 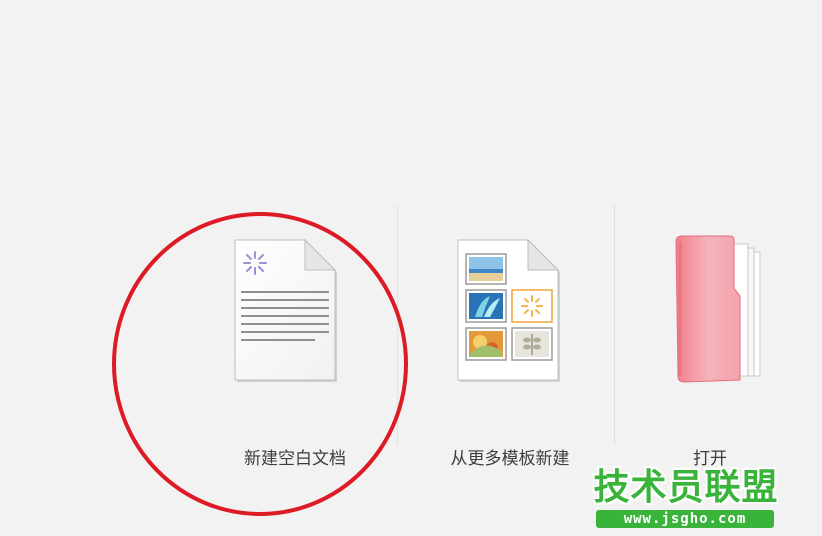 I want to click on new-blank-document-label: 新建空白文档, so click(x=295, y=459).